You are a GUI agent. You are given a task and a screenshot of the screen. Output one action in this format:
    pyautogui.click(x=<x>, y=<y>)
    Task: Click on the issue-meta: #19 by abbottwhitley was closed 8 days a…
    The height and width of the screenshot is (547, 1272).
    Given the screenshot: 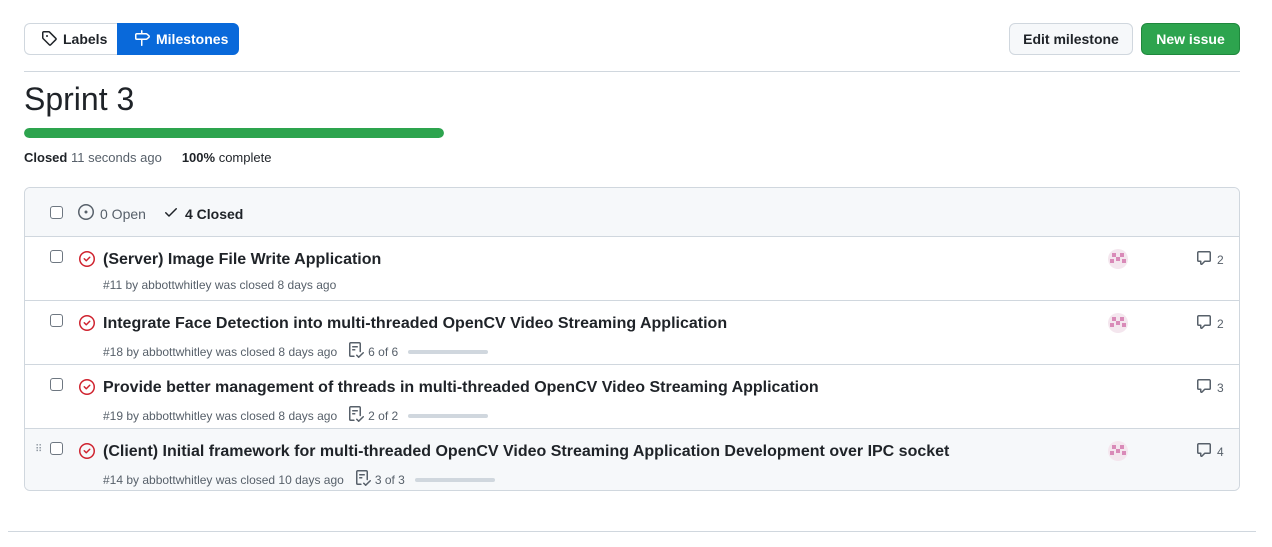 What is the action you would take?
    pyautogui.click(x=296, y=415)
    